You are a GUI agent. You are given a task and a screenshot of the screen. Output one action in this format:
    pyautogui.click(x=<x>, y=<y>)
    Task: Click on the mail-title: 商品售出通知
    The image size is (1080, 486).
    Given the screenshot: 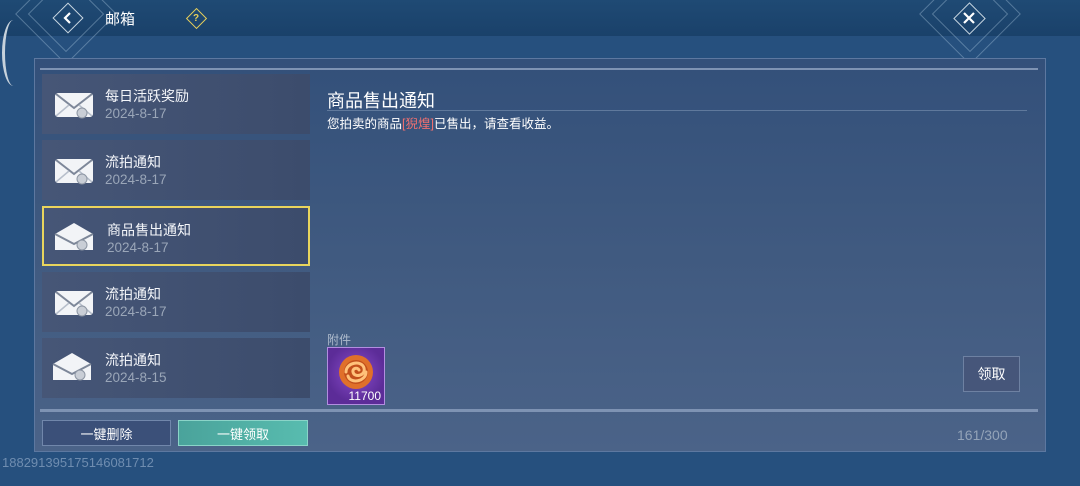 What is the action you would take?
    pyautogui.click(x=149, y=230)
    